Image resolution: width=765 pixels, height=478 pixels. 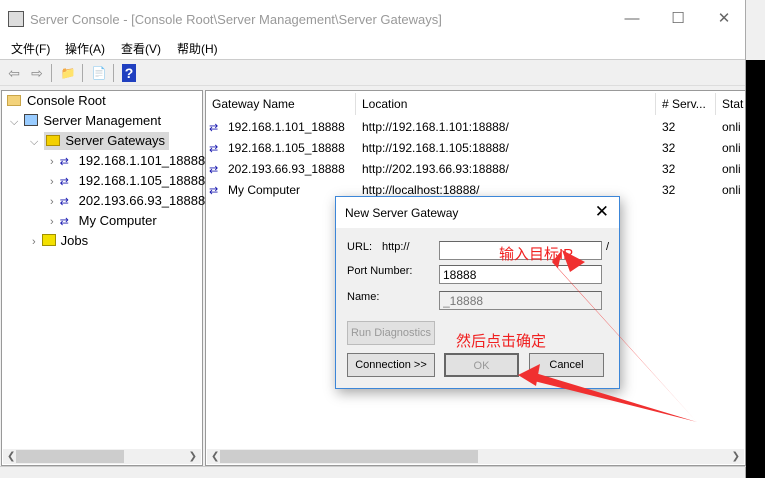 What do you see at coordinates (363, 297) in the screenshot?
I see `name-label: Name:` at bounding box center [363, 297].